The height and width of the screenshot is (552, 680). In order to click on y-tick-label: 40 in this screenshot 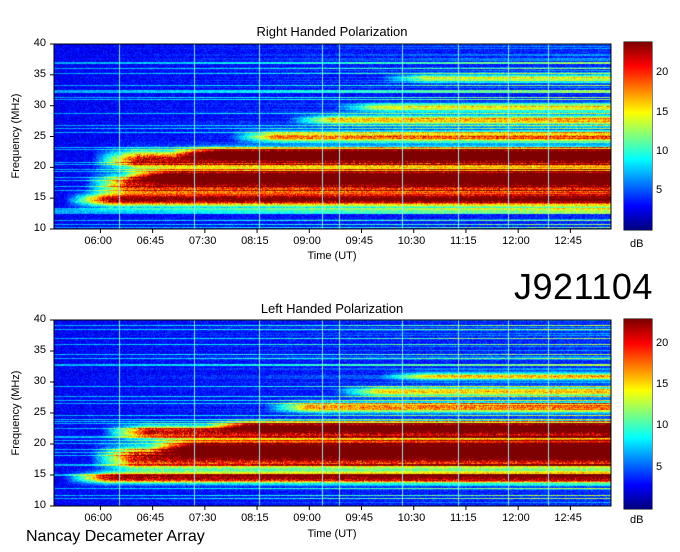, I will do `click(39, 319)`.